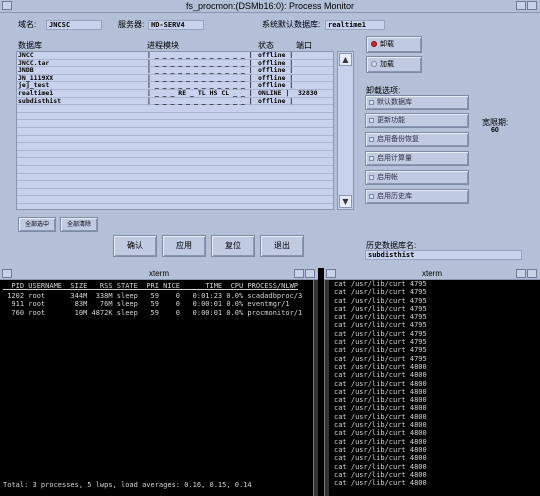  What do you see at coordinates (394, 196) in the screenshot?
I see `unload-option-label: 启用历史库` at bounding box center [394, 196].